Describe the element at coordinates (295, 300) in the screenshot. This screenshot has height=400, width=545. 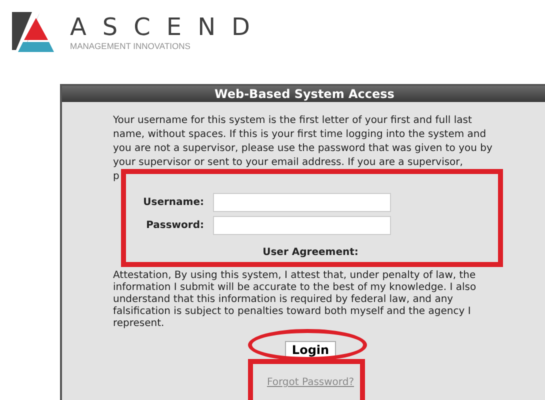
I see `agreement-text: Attestation, By using this system, I attest that, under penalty of law, the information I submit will be accurate to the best of my knowledge. I also understand that this information is required by federal law, and any falsification is subject to penalties toward both myself and the agency I represent.` at that location.